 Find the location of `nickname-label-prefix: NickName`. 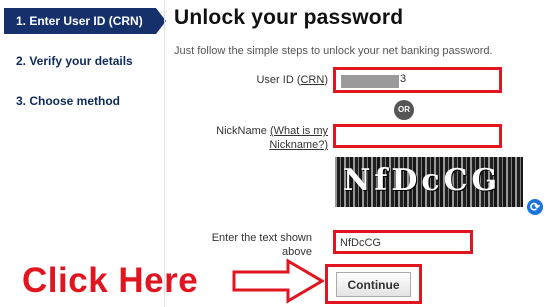

nickname-label-prefix: NickName is located at coordinates (243, 131).